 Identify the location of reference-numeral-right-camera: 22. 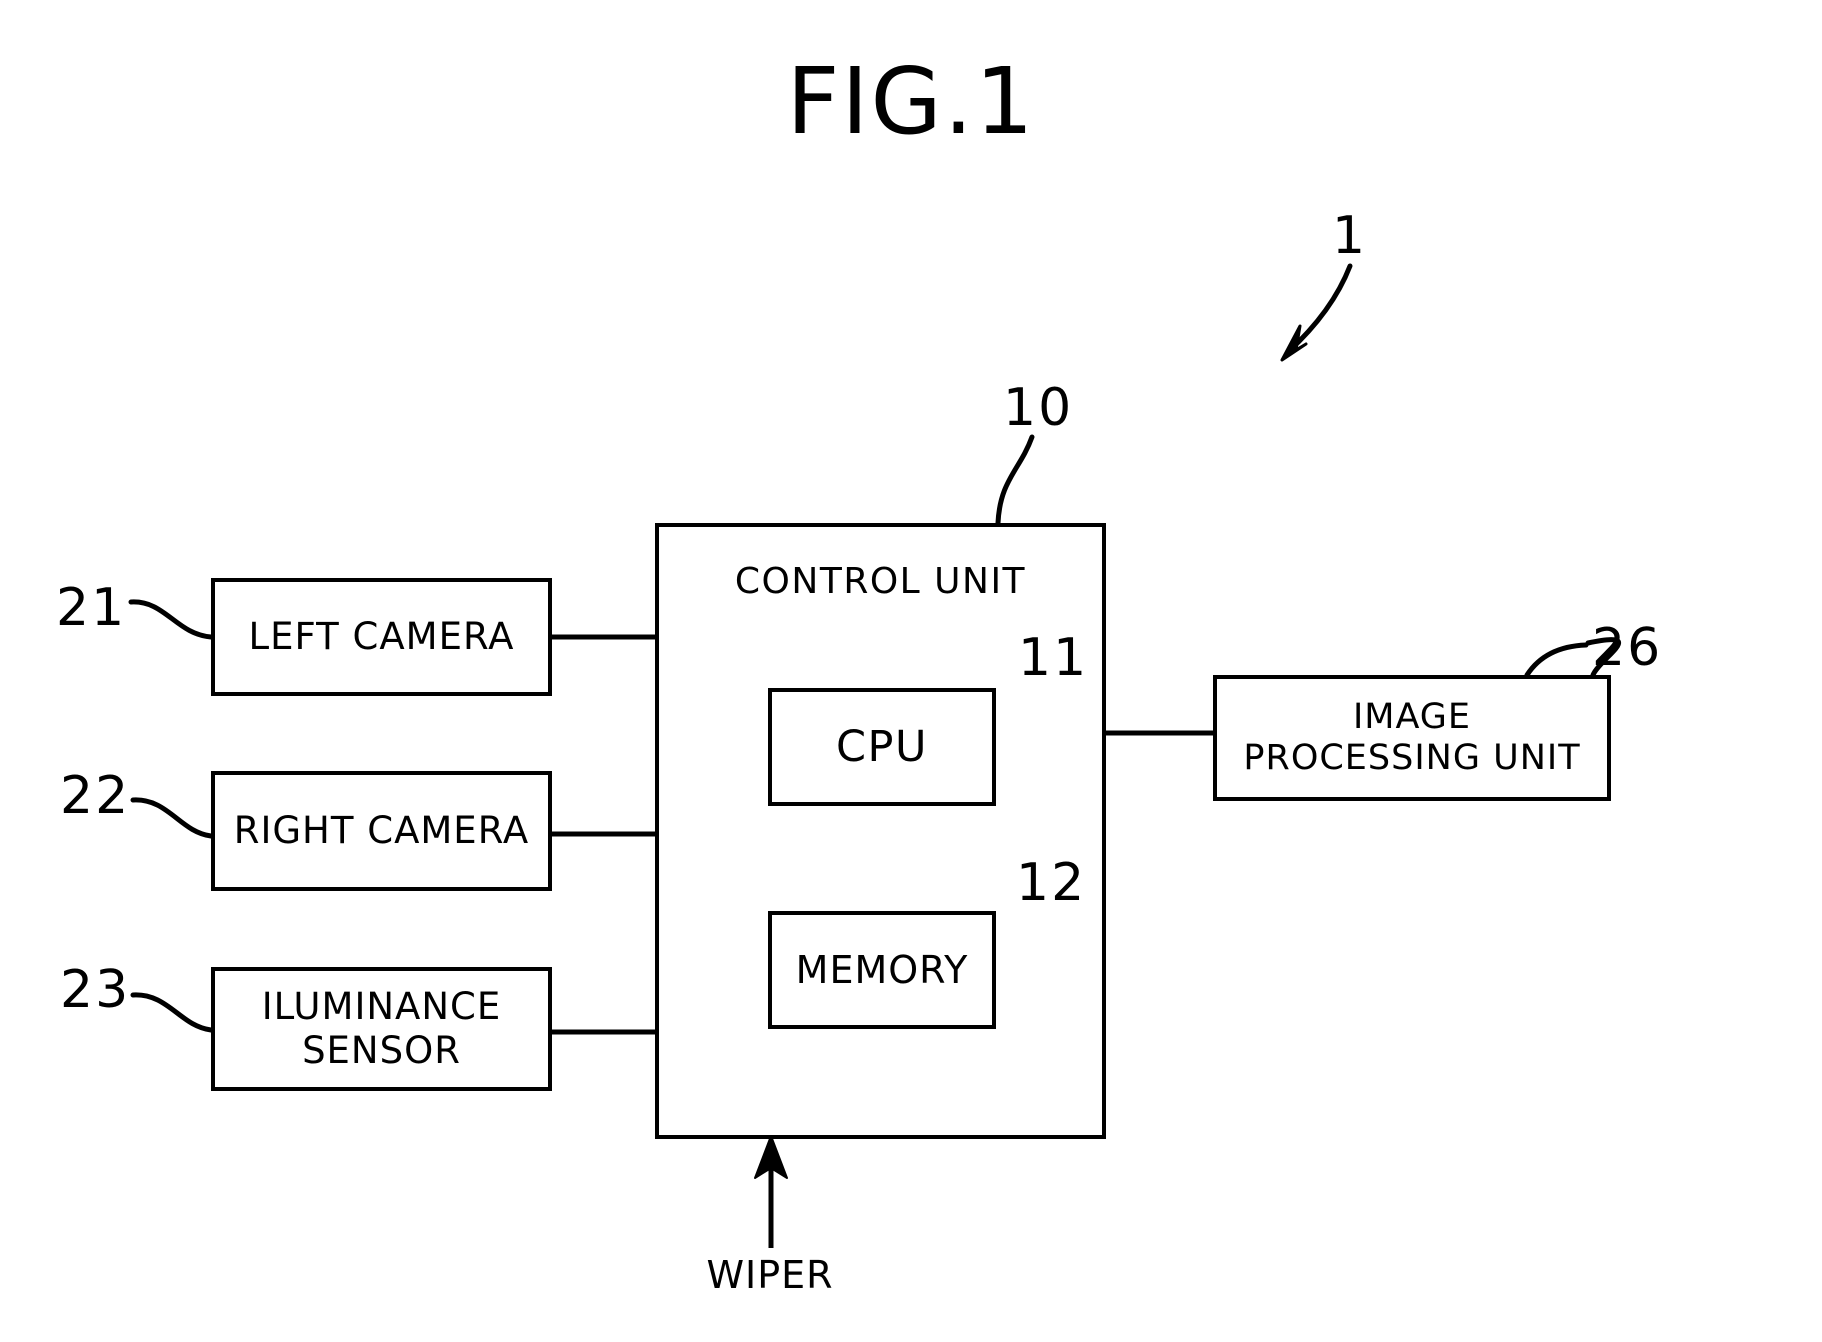
(95, 796).